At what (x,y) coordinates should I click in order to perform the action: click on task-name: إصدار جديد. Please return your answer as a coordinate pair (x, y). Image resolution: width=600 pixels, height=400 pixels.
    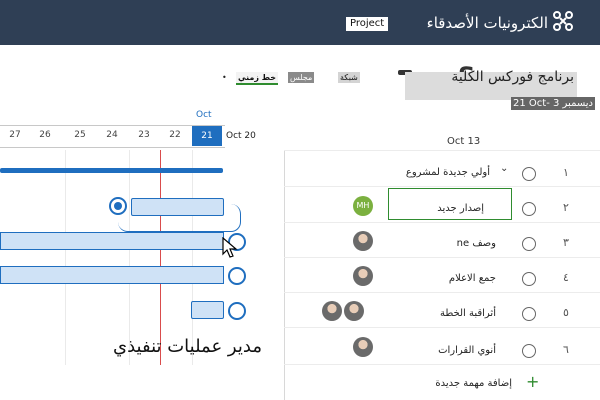
    Looking at the image, I should click on (460, 208).